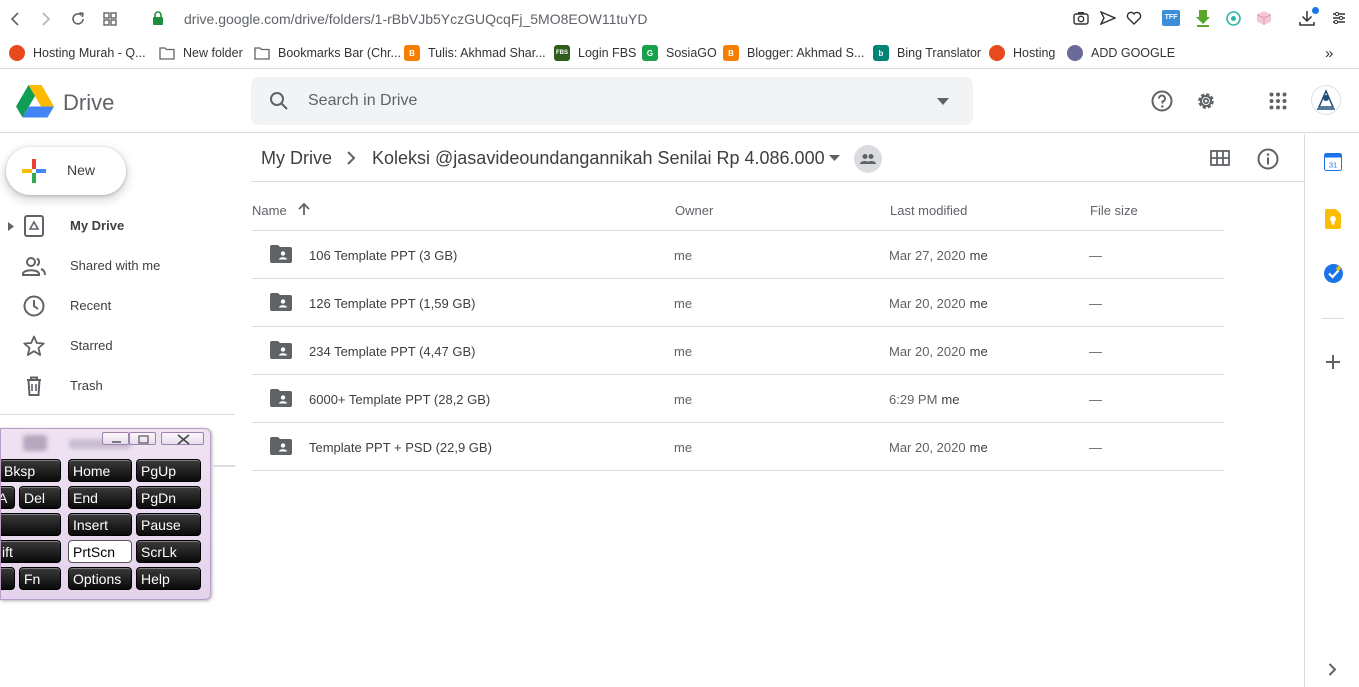 This screenshot has width=1359, height=687. What do you see at coordinates (78, 19) in the screenshot?
I see `reload-icon` at bounding box center [78, 19].